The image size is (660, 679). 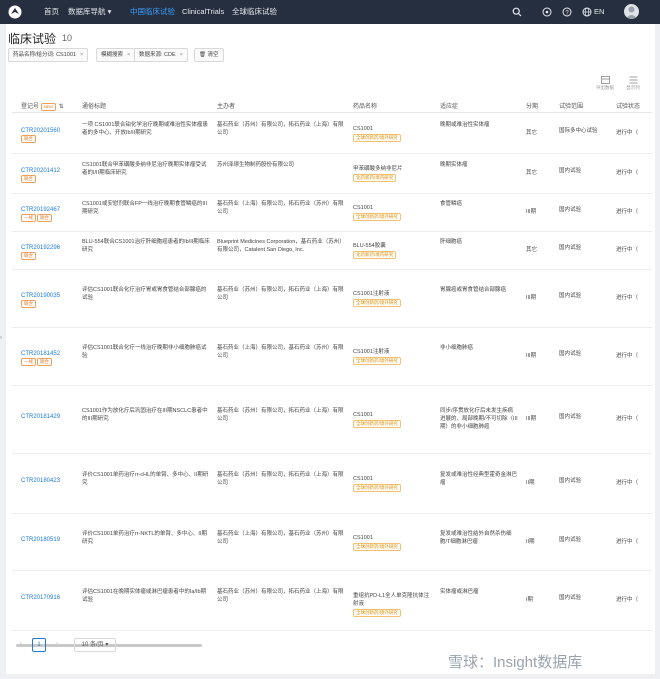 What do you see at coordinates (369, 246) in the screenshot?
I see `drug-name: BLU-554胶囊` at bounding box center [369, 246].